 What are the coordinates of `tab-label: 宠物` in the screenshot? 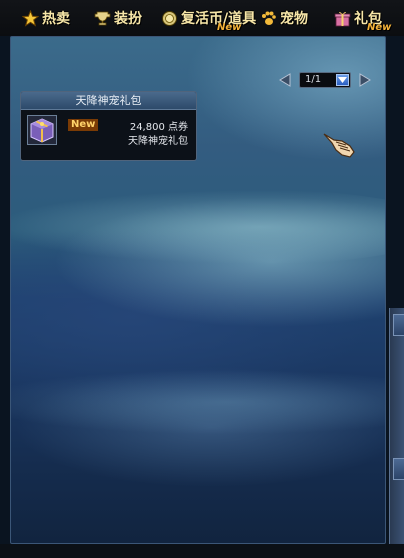 It's located at (294, 19).